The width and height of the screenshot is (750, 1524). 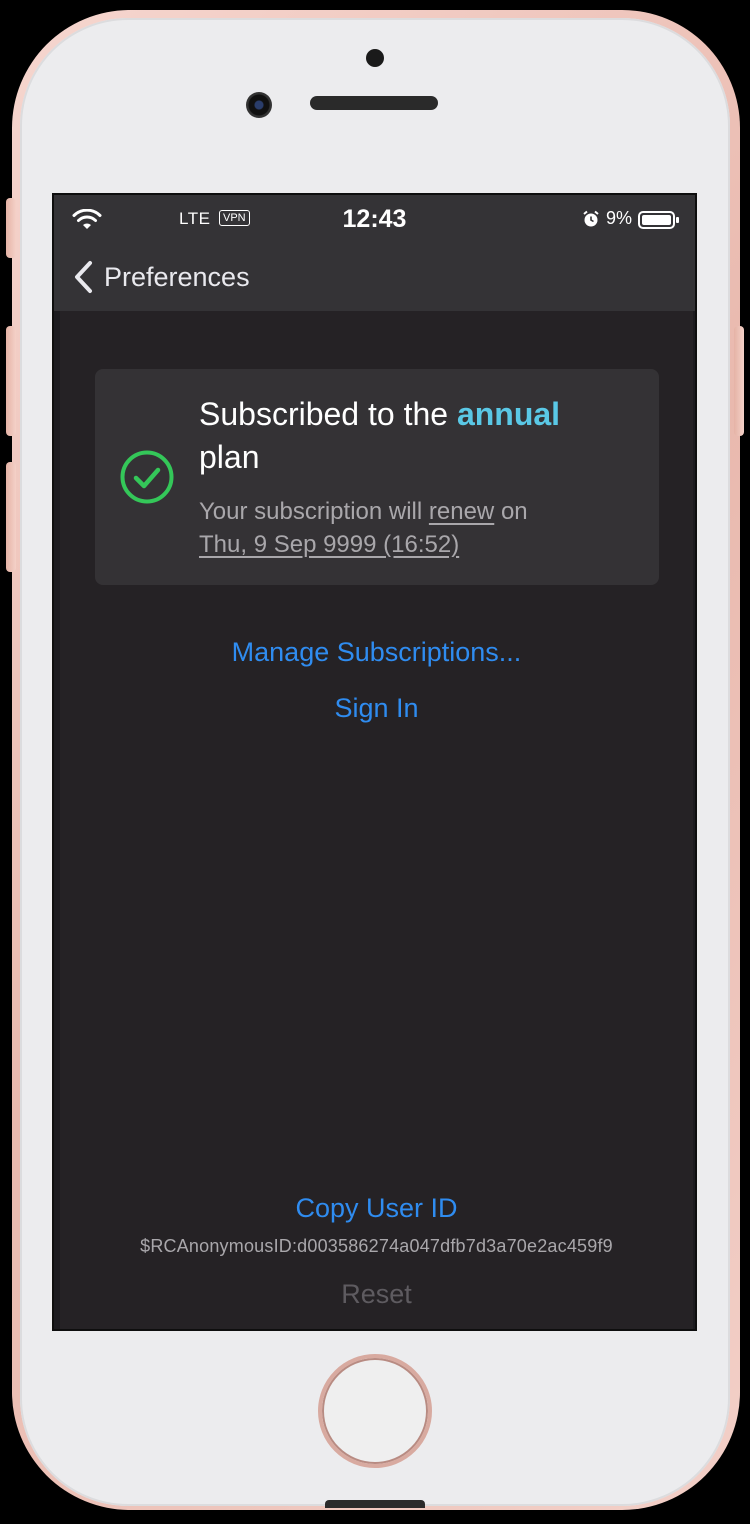 I want to click on subscription-title-prefix: Subscribed to the, so click(x=324, y=414).